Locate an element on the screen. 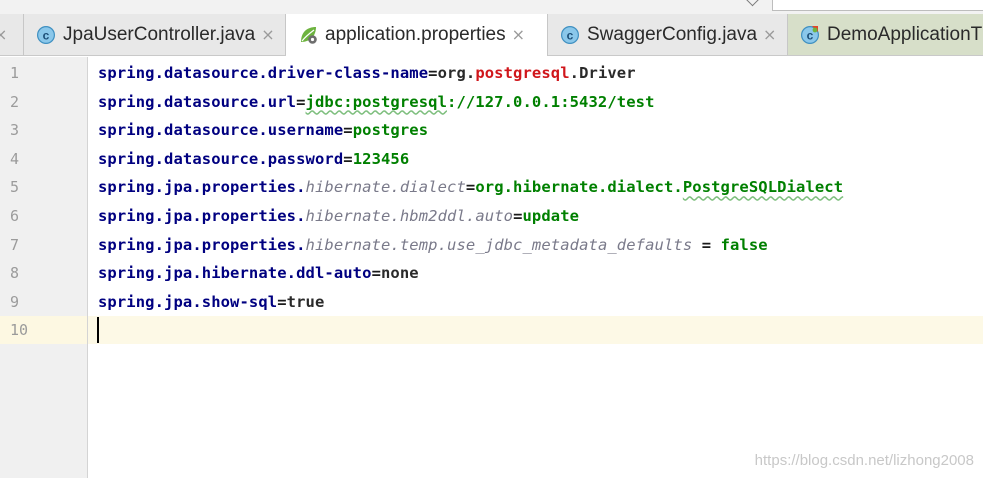  code-token: ://127.0.0.1:5432/test is located at coordinates (551, 101).